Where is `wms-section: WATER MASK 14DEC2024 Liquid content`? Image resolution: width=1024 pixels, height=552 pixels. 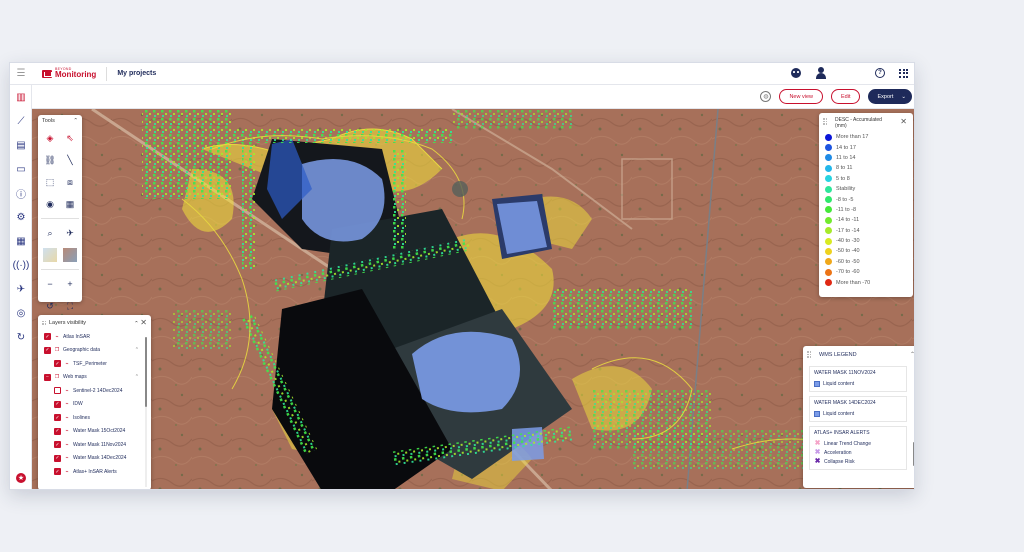 wms-section: WATER MASK 14DEC2024 Liquid content is located at coordinates (858, 409).